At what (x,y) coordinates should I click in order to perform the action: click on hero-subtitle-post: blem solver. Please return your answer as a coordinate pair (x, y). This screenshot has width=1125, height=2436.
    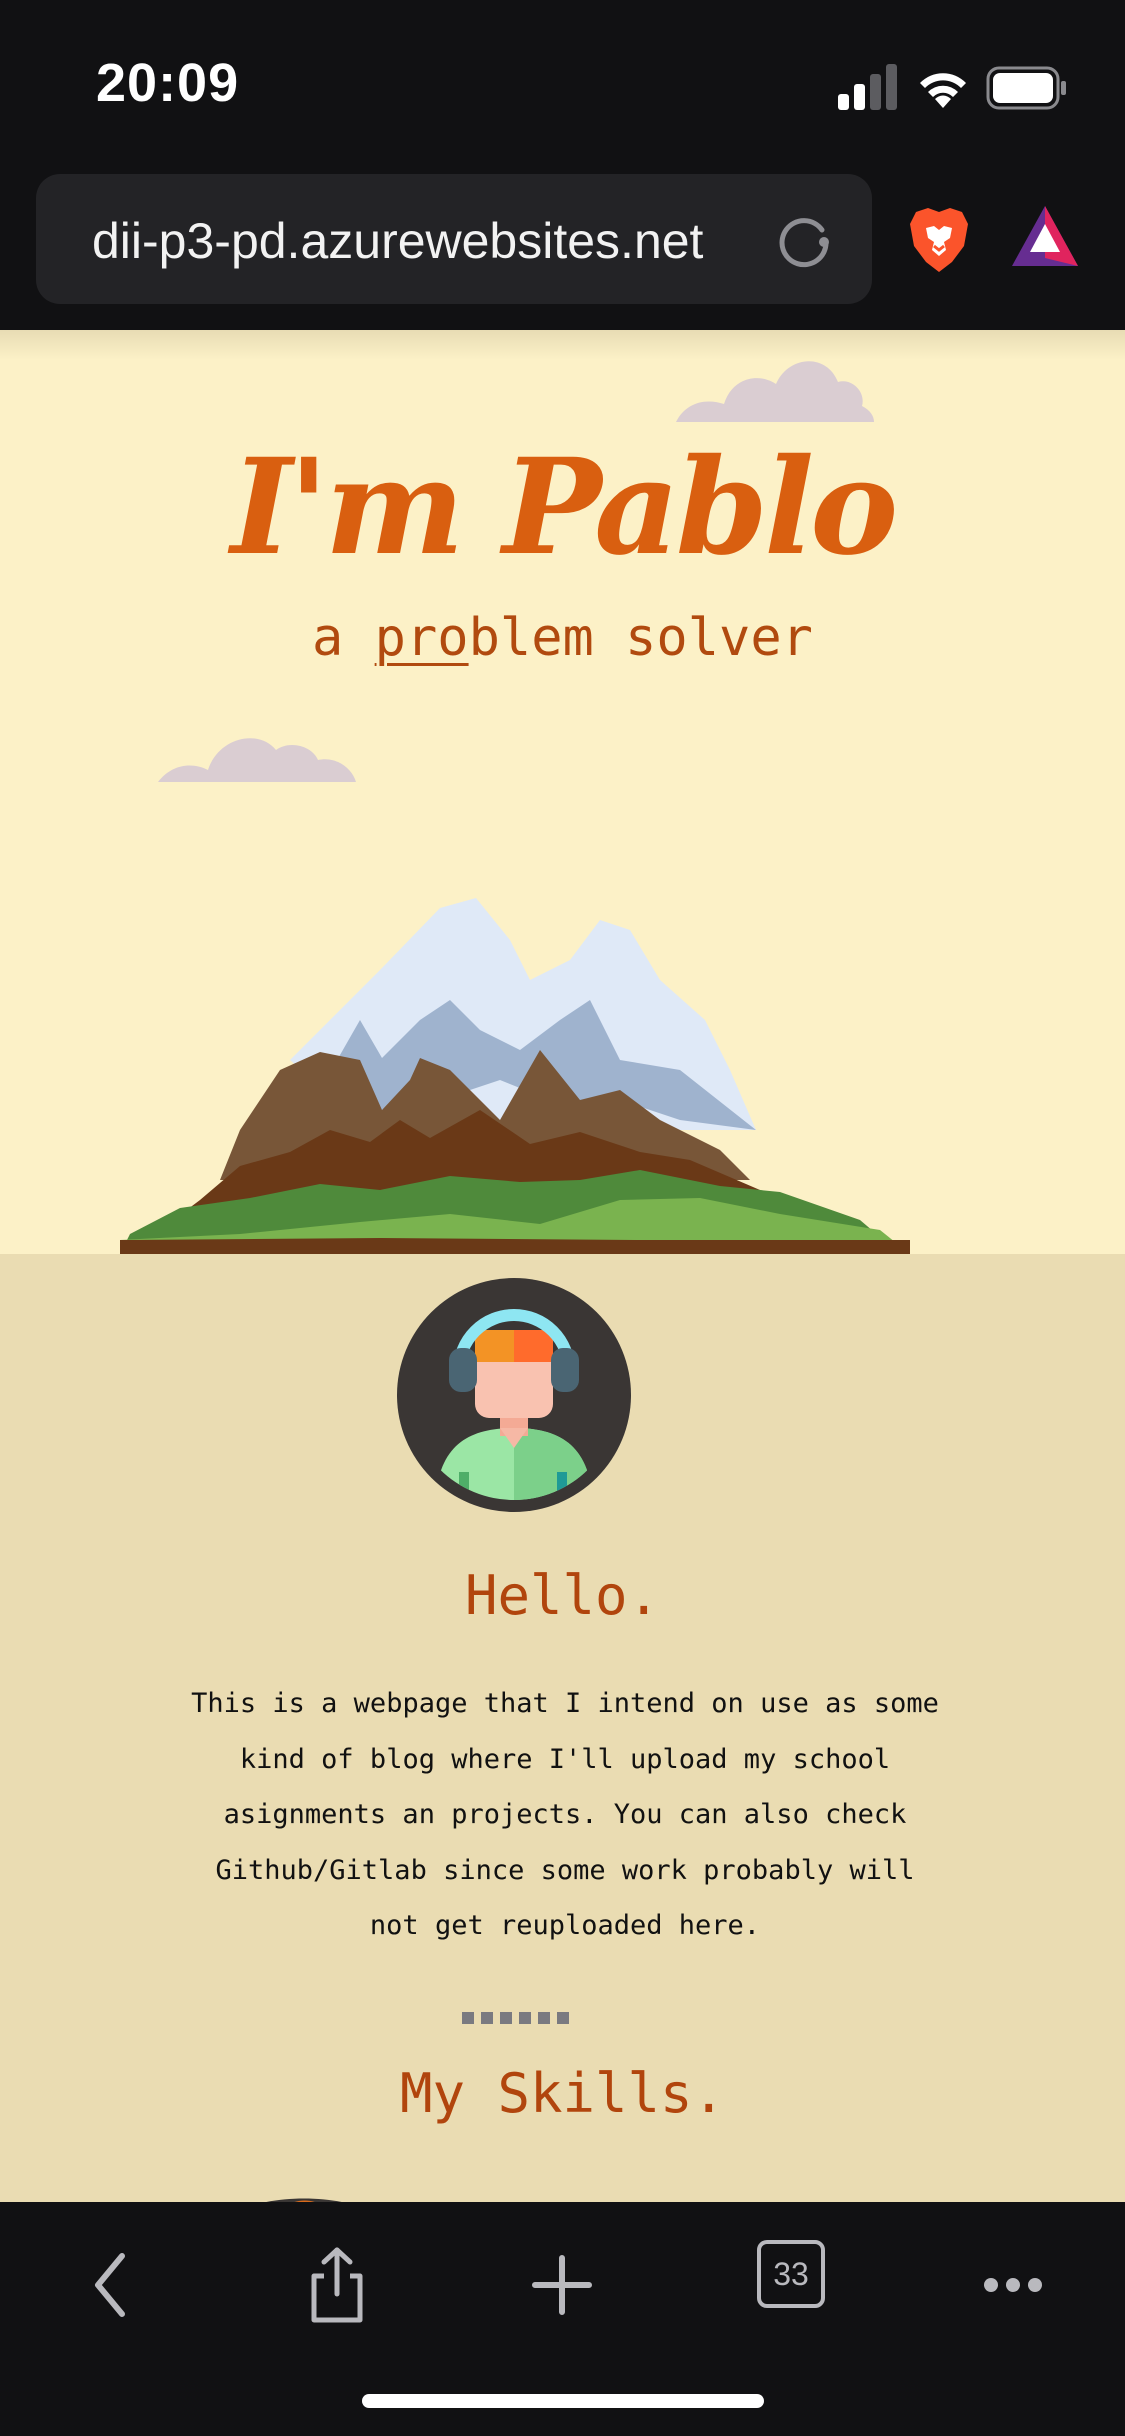
    Looking at the image, I should click on (640, 638).